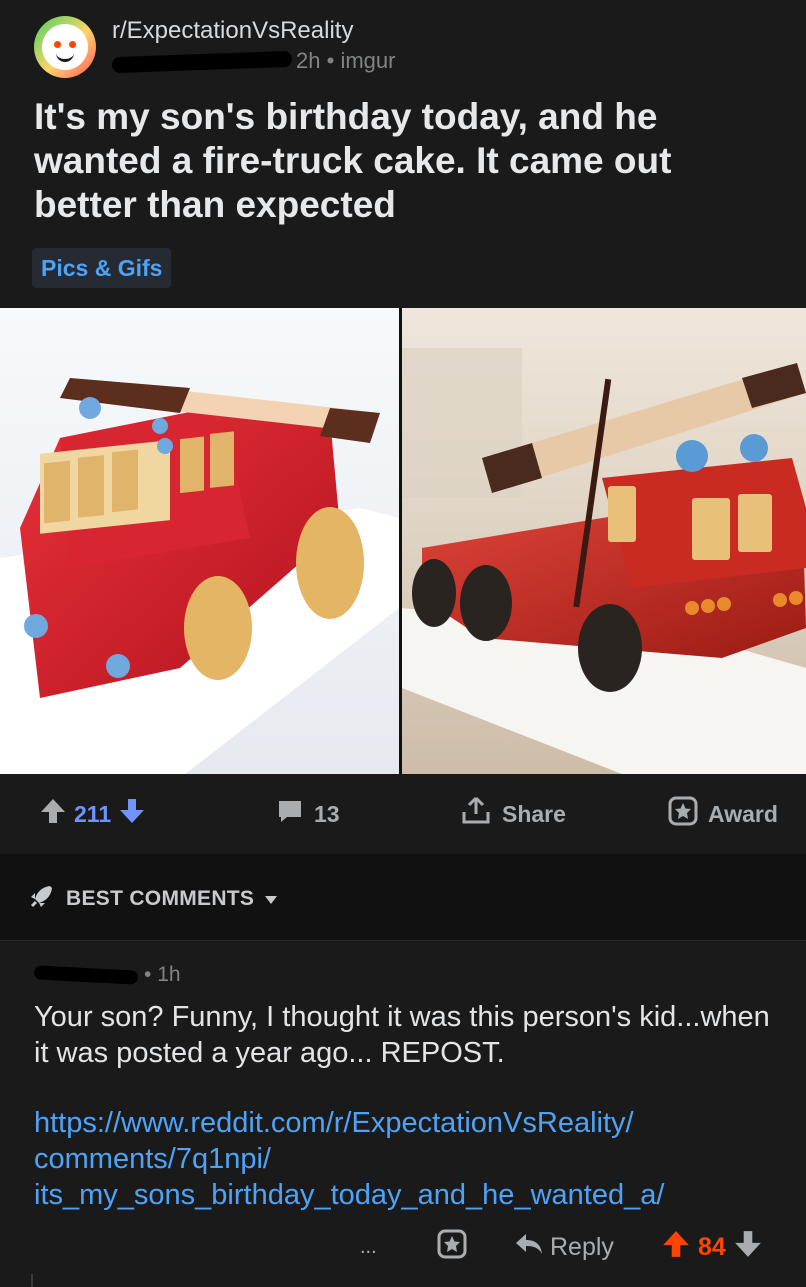 This screenshot has width=806, height=1287. Describe the element at coordinates (403, 814) in the screenshot. I see `post-action-bar: 211 13 Share Award` at that location.